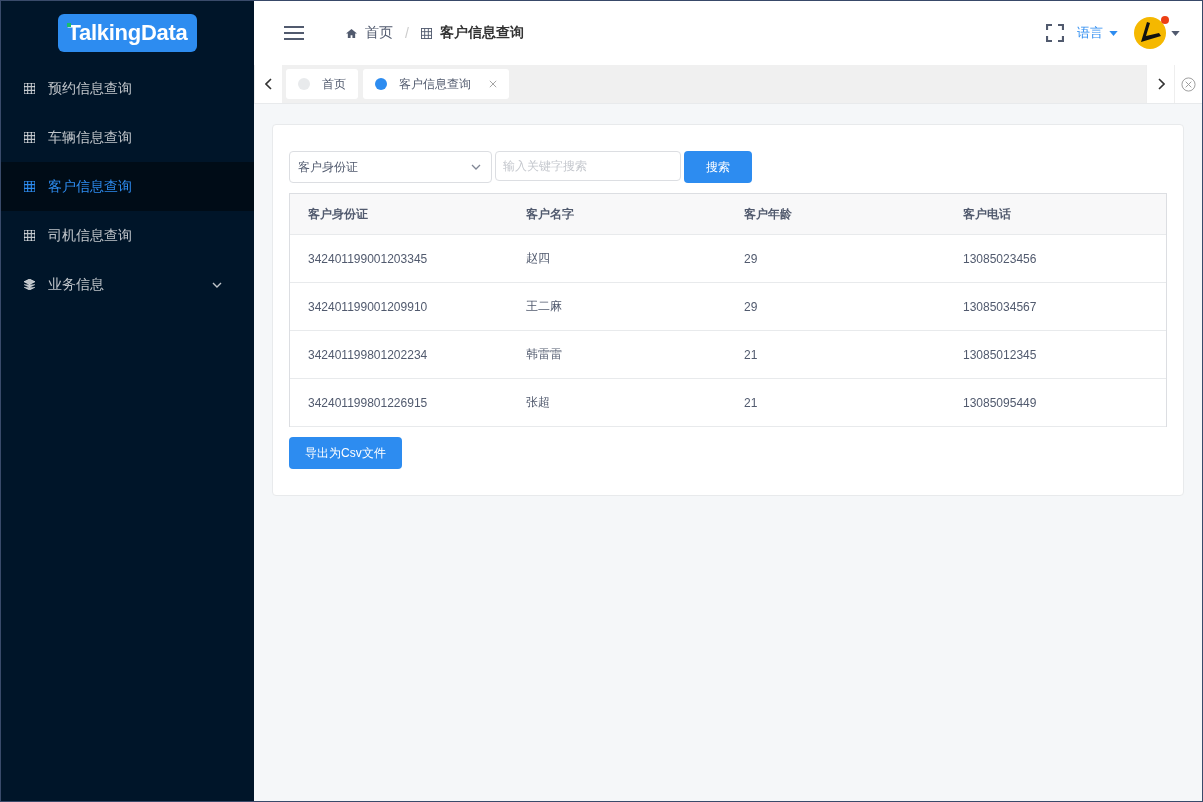 The width and height of the screenshot is (1203, 802). I want to click on chevron-down-icon, so click(476, 167).